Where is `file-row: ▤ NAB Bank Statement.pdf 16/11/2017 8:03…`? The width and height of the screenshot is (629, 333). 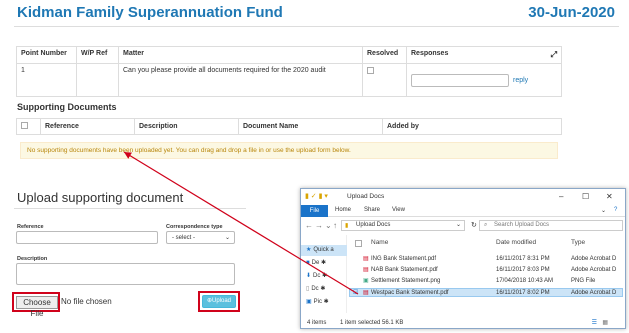
file-row: ▤ NAB Bank Statement.pdf 16/11/2017 8:03… is located at coordinates (486, 270).